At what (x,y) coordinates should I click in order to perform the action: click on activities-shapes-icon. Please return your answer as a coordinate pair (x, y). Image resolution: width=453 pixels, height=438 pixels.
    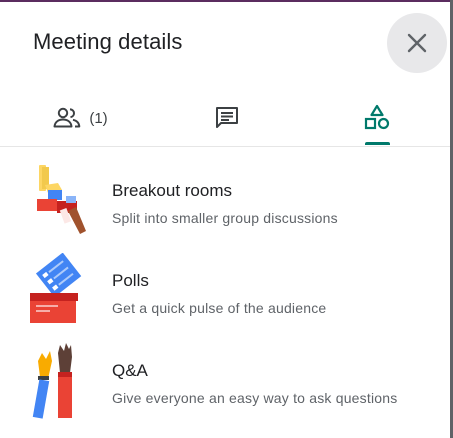
    Looking at the image, I should click on (377, 117).